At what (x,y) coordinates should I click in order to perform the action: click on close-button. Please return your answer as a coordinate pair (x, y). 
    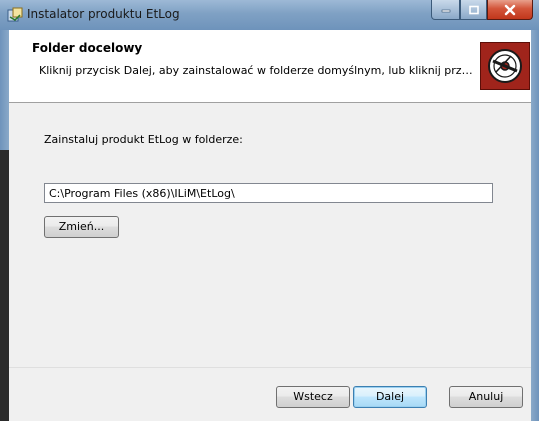
    Looking at the image, I should click on (510, 10).